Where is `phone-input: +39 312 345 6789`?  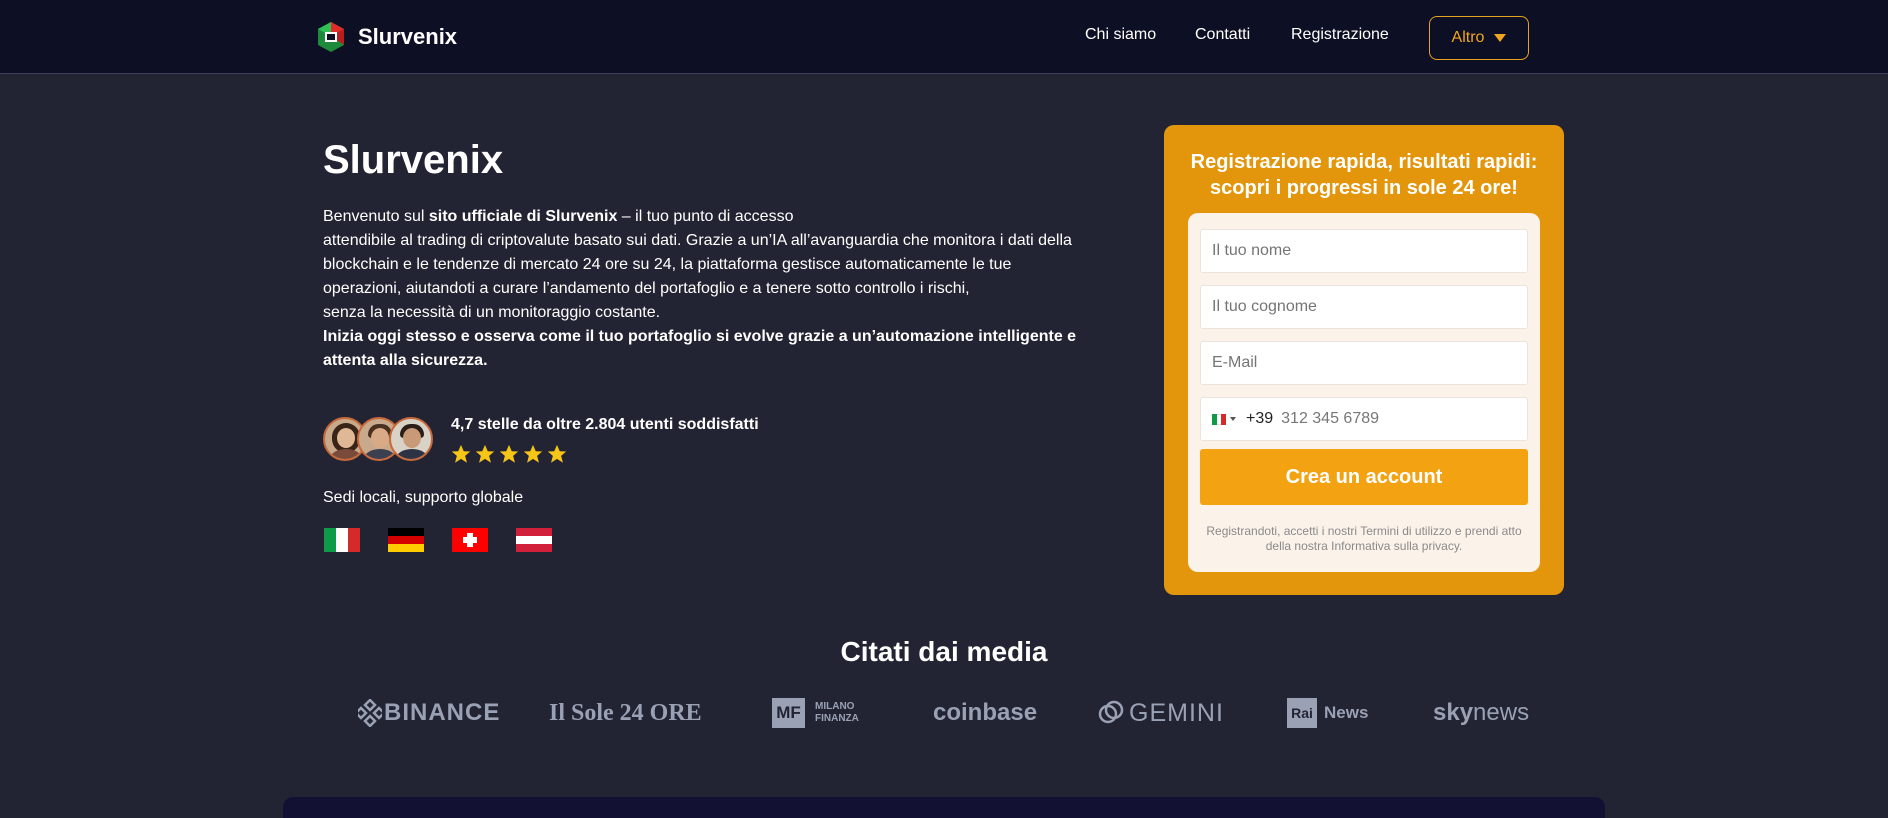
phone-input: +39 312 345 6789 is located at coordinates (1364, 419).